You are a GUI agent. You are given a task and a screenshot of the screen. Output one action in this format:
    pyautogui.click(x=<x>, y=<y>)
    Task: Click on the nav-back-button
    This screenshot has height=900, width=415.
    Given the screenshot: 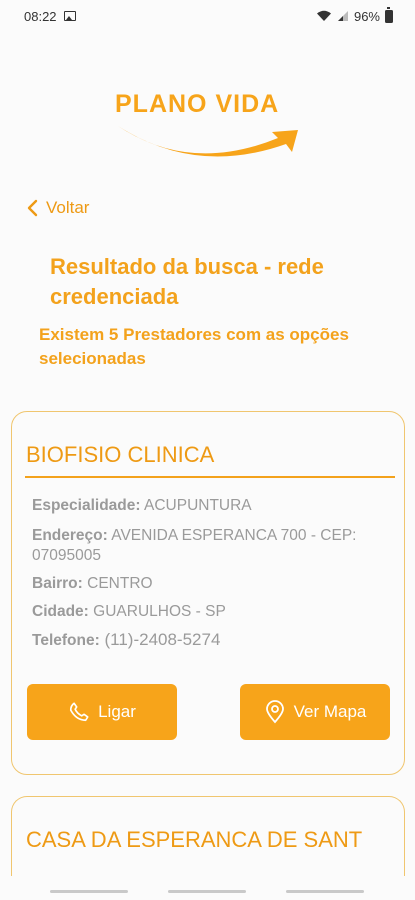 What is the action you would take?
    pyautogui.click(x=325, y=891)
    